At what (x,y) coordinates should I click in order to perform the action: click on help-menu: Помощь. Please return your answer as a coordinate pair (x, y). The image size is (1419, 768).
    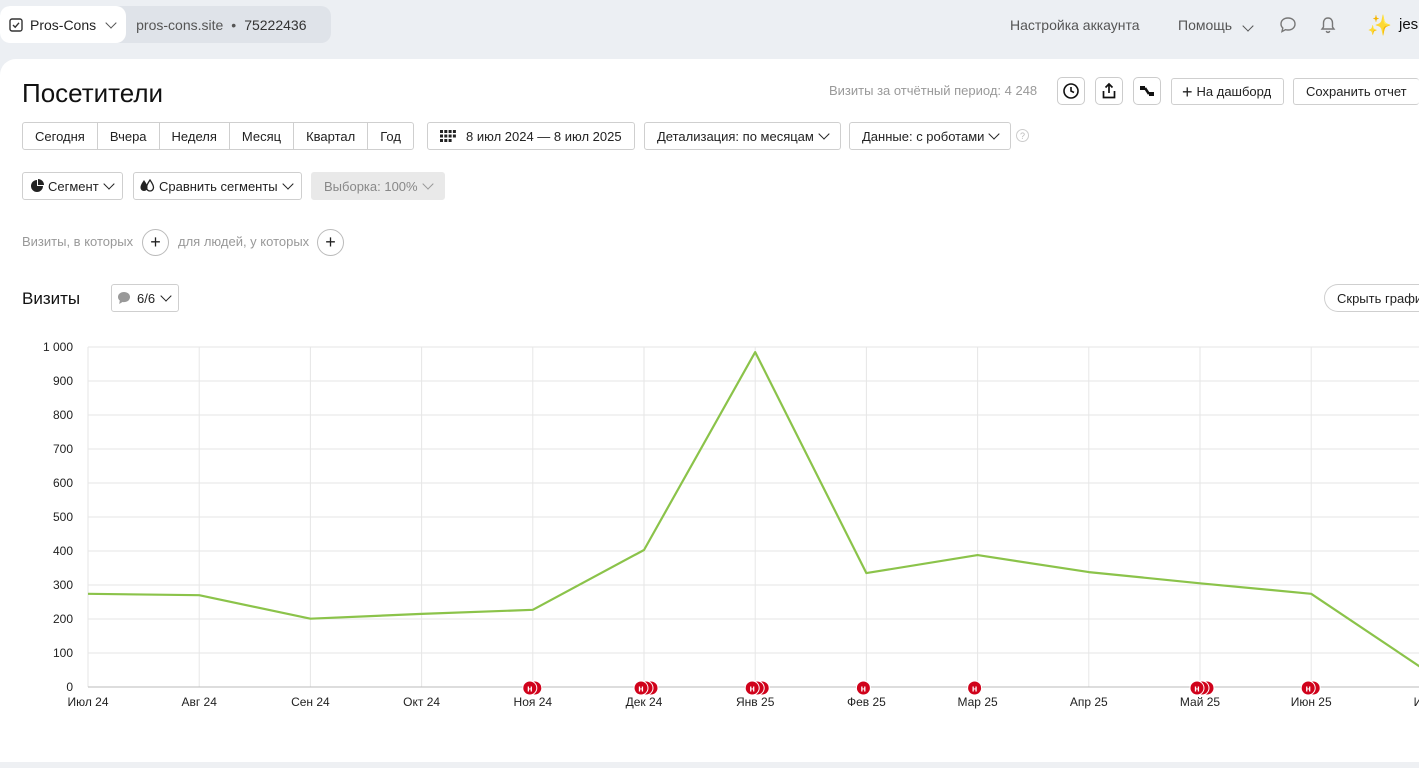
    Looking at the image, I should click on (1216, 25).